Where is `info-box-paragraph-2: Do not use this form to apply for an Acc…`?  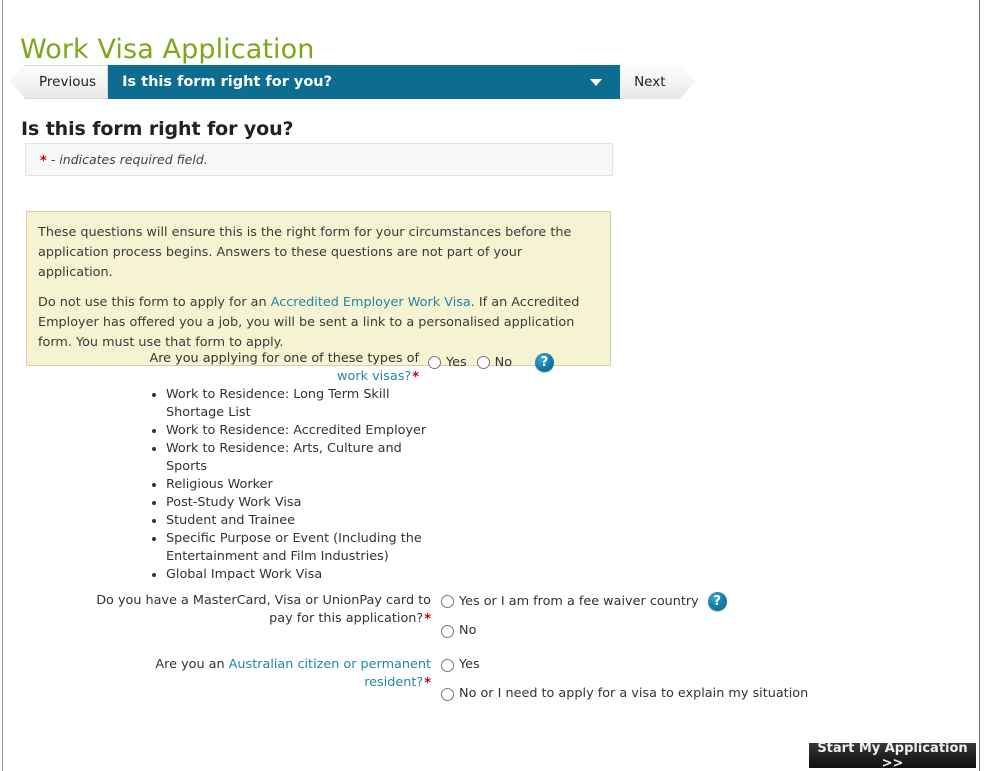 info-box-paragraph-2: Do not use this form to apply for an Acc… is located at coordinates (318, 323).